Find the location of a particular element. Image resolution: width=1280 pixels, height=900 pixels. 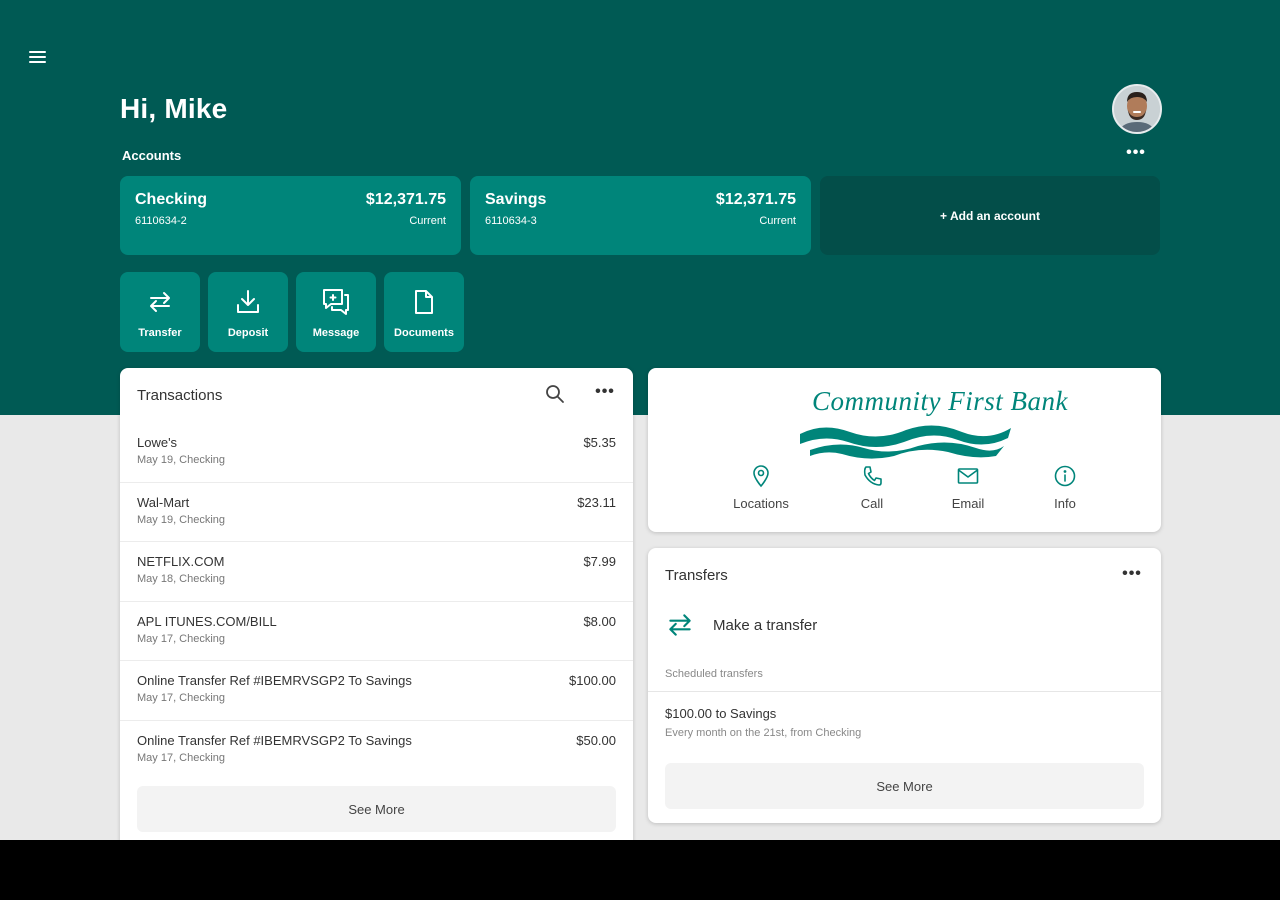

transaction-row: NETFLIX.COM May 18, Checking $7.99 is located at coordinates (376, 572).